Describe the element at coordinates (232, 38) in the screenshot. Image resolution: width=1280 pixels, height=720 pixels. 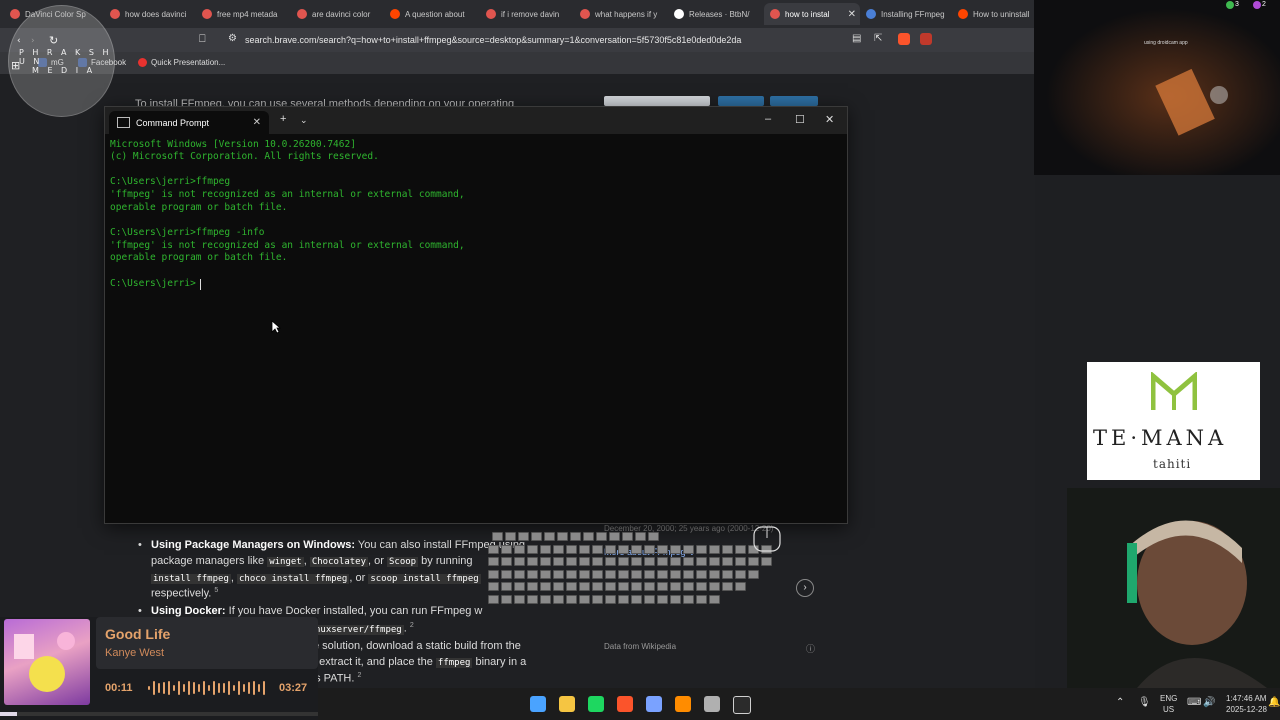
I see `site-settings-icon: ⚙` at that location.